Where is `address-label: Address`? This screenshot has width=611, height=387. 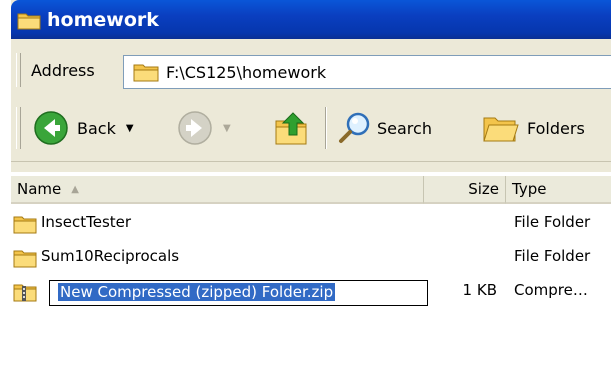
address-label: Address is located at coordinates (63, 70).